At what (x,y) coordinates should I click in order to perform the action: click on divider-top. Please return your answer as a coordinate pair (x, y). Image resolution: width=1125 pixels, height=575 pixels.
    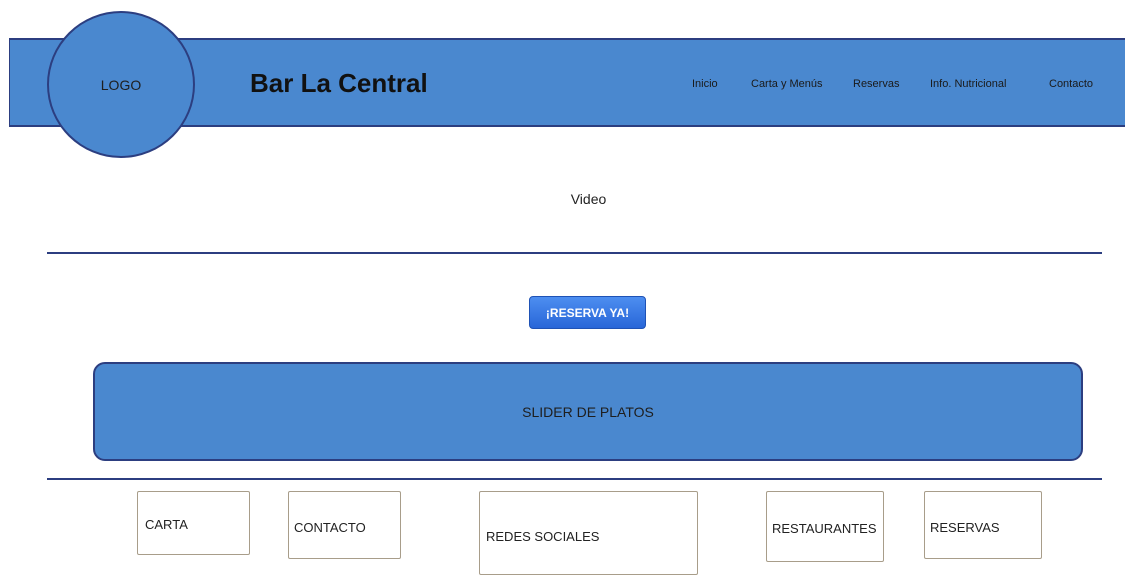
    Looking at the image, I should click on (574, 253).